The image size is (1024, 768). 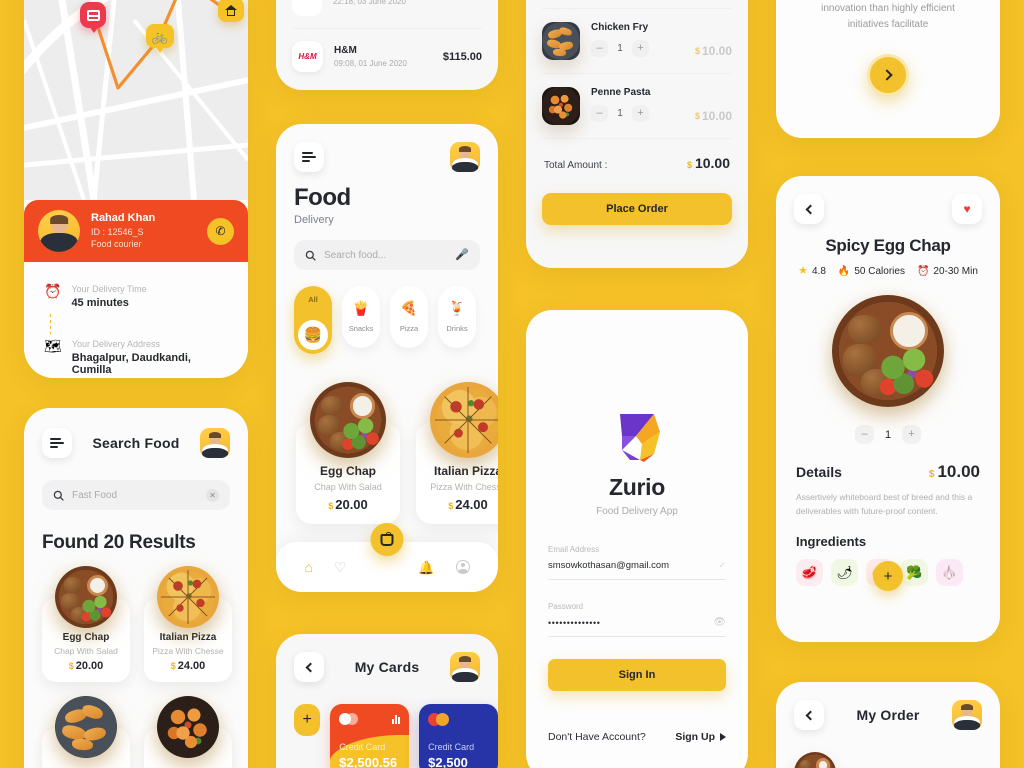 What do you see at coordinates (888, 75) in the screenshot?
I see `onboarding-next-button` at bounding box center [888, 75].